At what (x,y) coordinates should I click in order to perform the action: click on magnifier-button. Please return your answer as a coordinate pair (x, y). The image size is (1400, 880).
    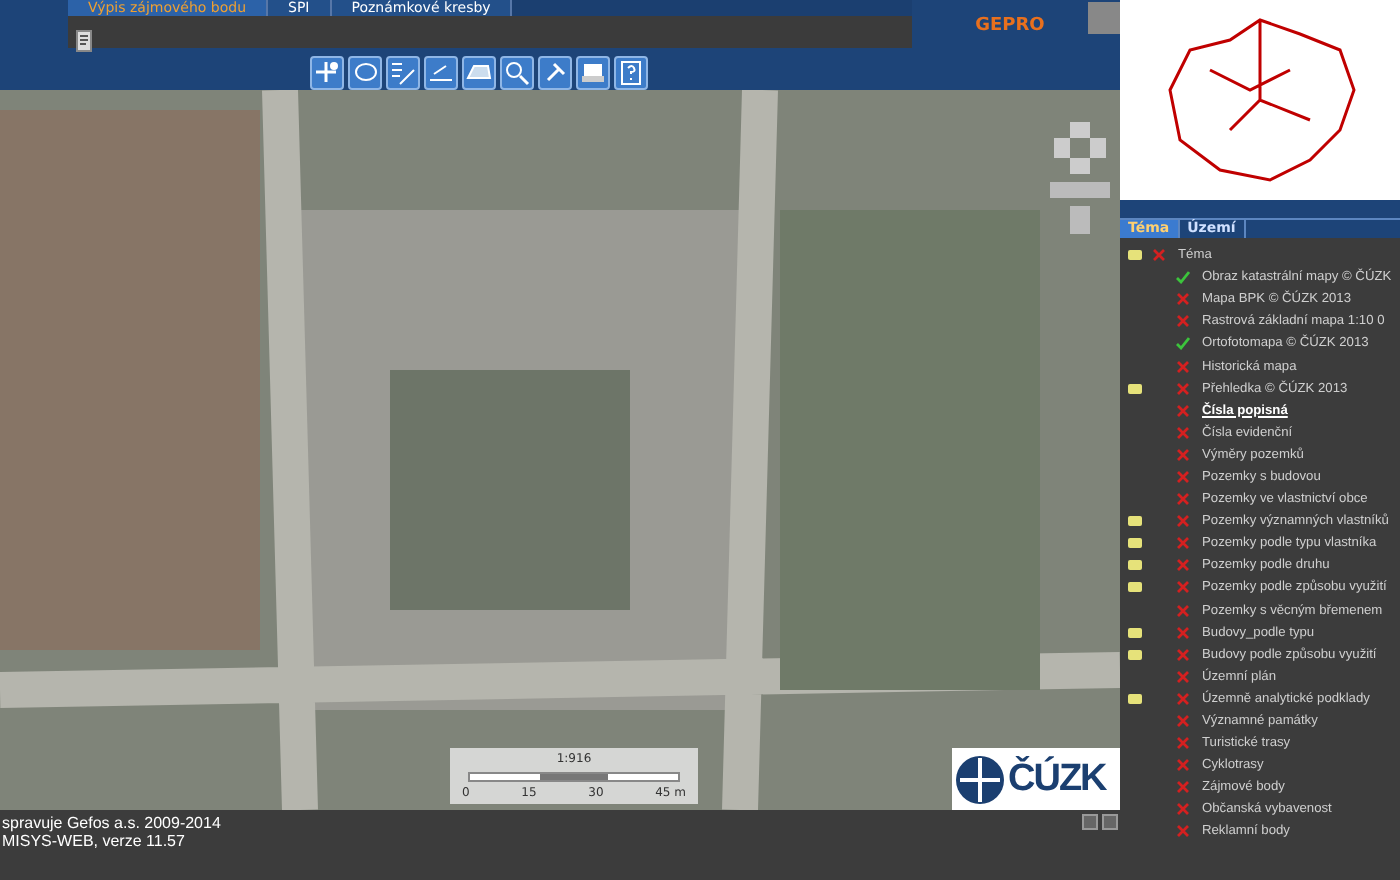
    Looking at the image, I should click on (516, 73).